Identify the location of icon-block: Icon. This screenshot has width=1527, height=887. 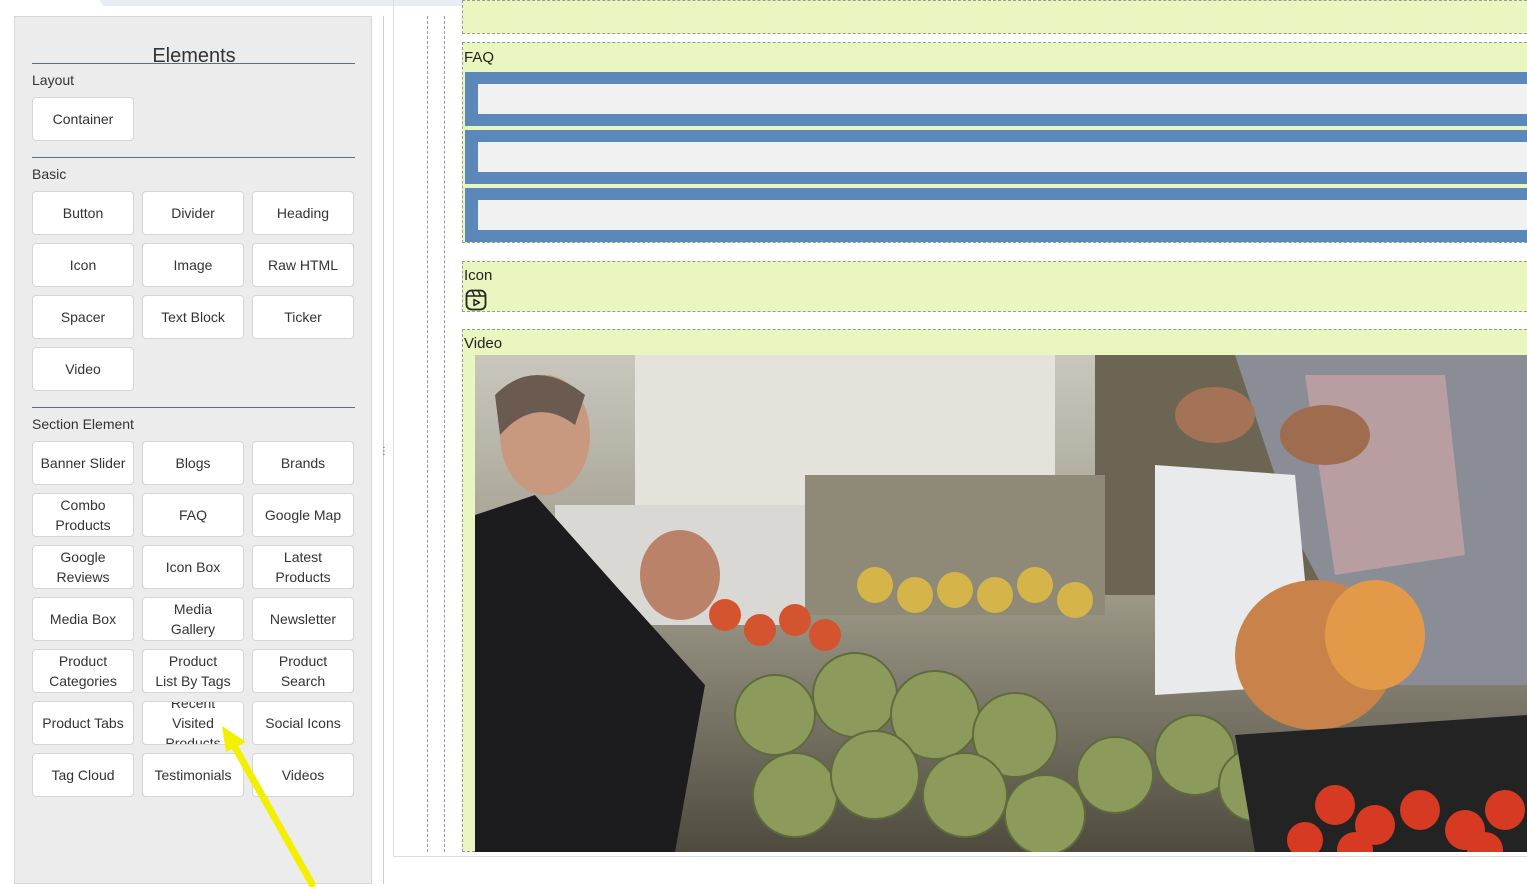
(994, 286).